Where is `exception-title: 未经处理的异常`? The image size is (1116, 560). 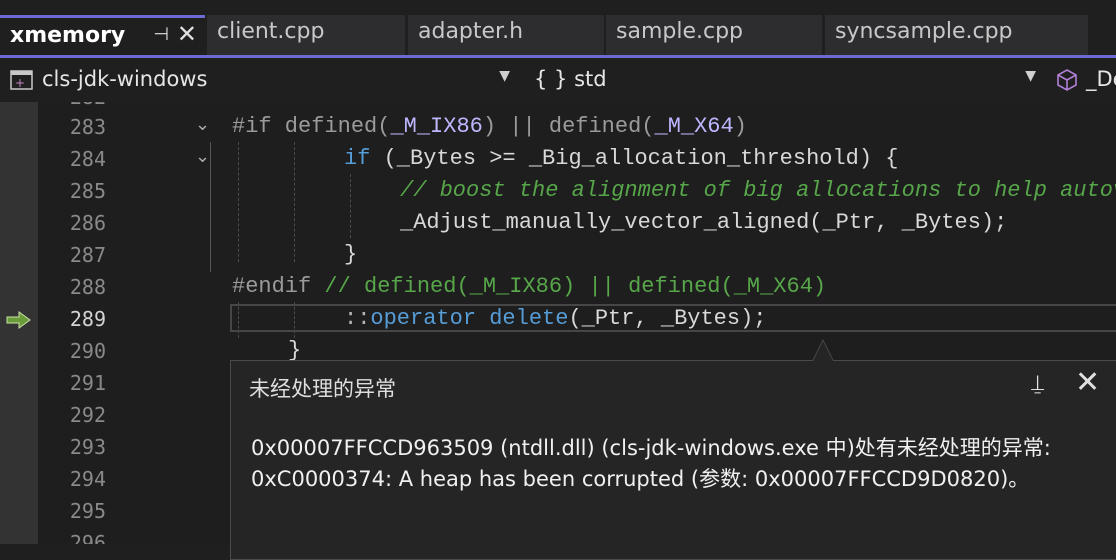
exception-title: 未经处理的异常 is located at coordinates (322, 389).